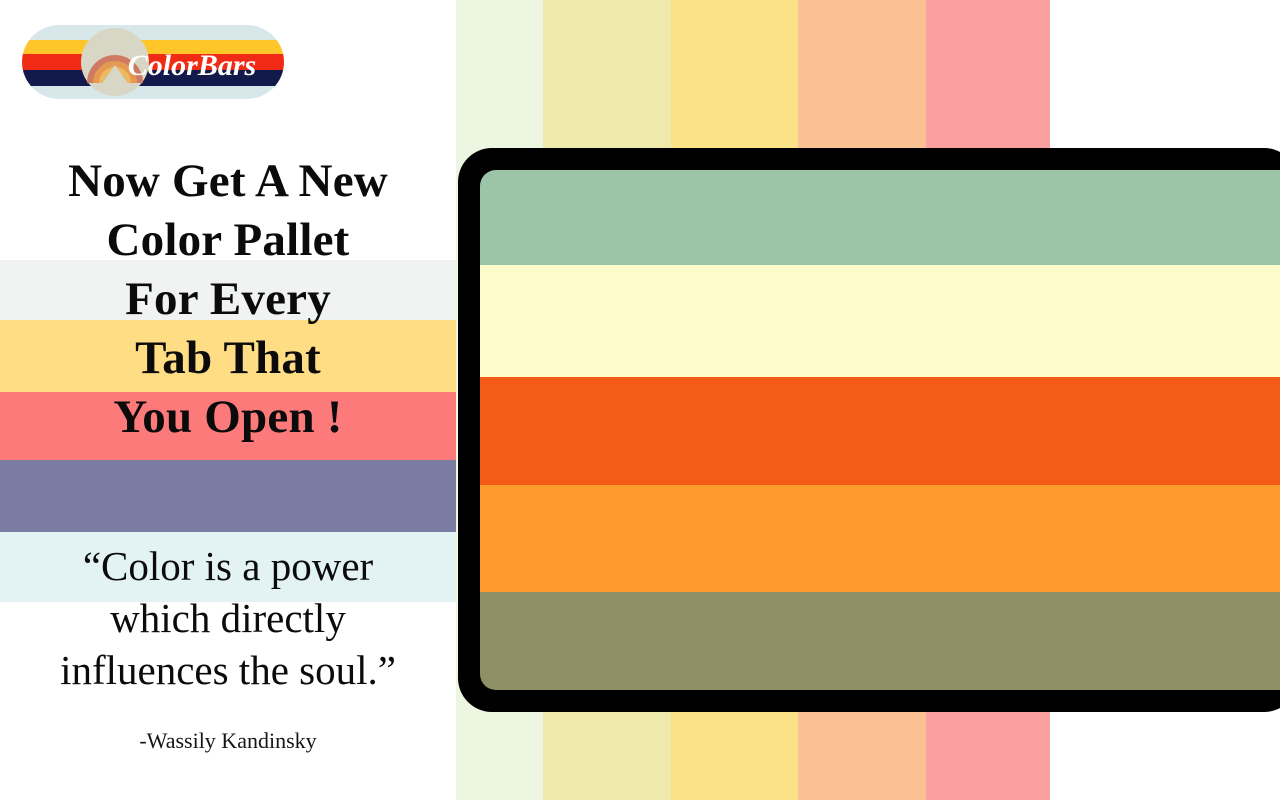 The image size is (1280, 800). Describe the element at coordinates (228, 701) in the screenshot. I see `band-white-bottom` at that location.